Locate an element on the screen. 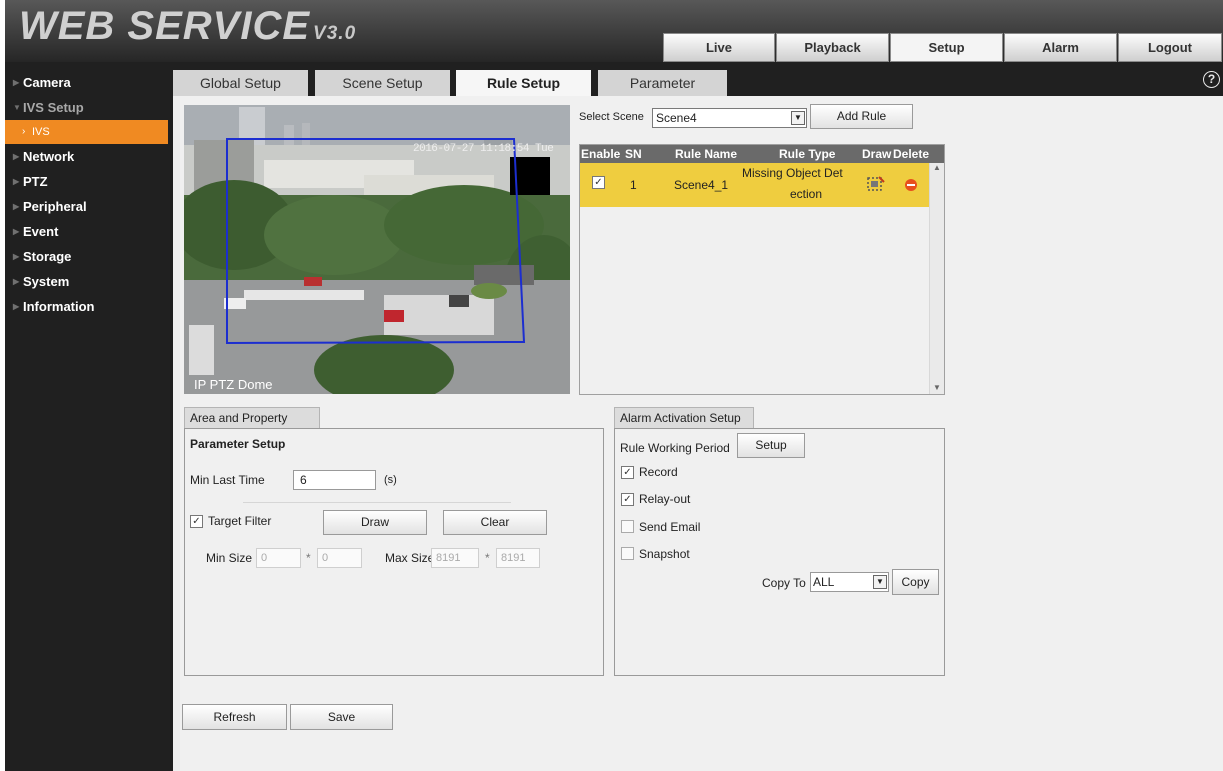 This screenshot has width=1223, height=771. app-logo: WEB SERVICE V3.0 is located at coordinates (188, 26).